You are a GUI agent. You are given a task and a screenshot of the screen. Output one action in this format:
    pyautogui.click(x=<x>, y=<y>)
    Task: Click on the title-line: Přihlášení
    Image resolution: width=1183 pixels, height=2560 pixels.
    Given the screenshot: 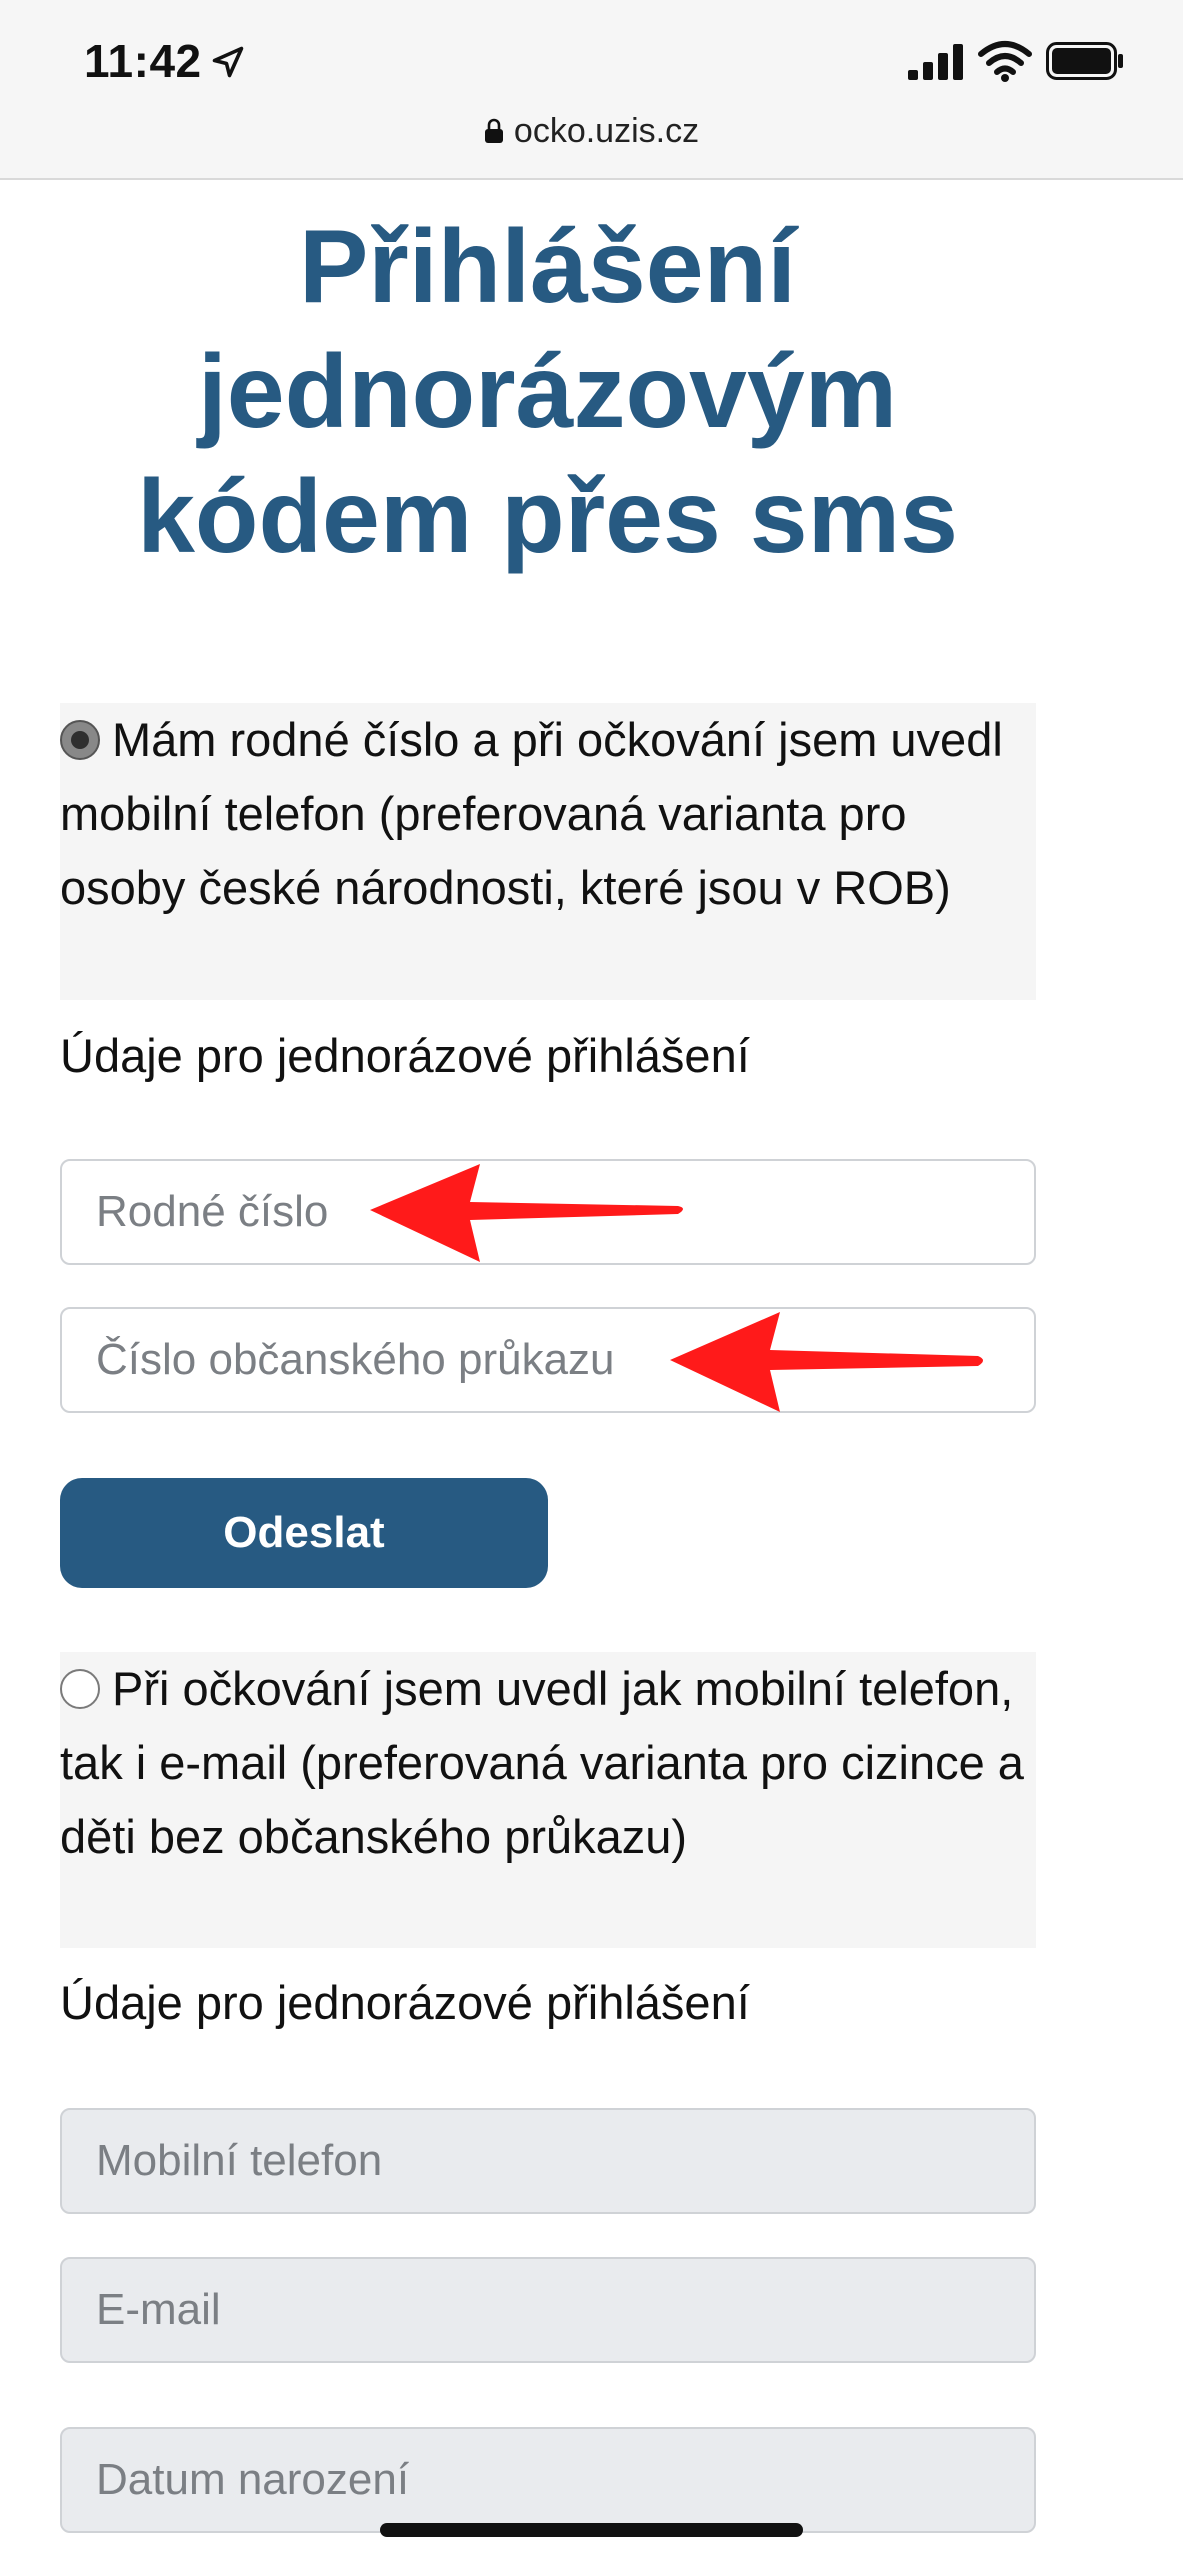 What is the action you would take?
    pyautogui.click(x=547, y=267)
    